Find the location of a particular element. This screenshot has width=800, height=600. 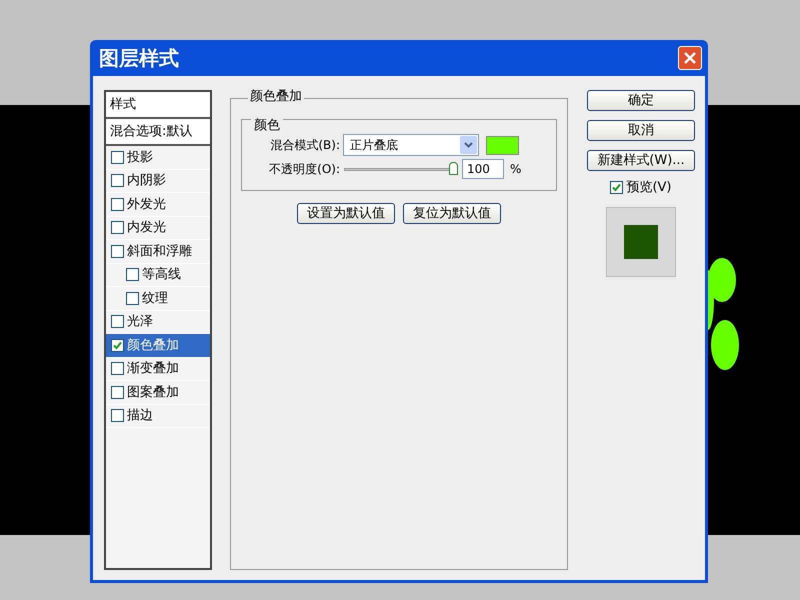

chevron-down-icon is located at coordinates (468, 145).